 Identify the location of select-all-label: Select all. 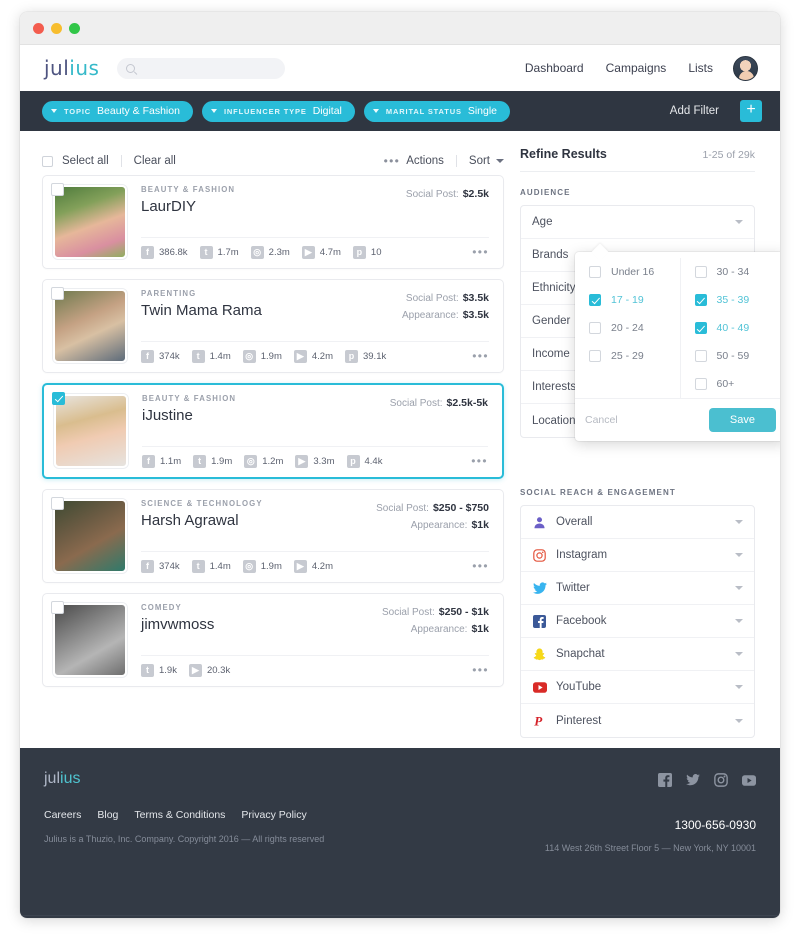
(85, 161).